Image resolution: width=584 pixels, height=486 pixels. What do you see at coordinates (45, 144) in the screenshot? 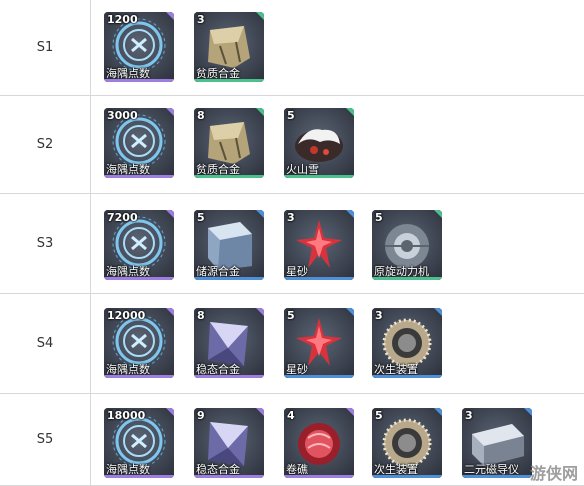
I see `stage-label: S2` at bounding box center [45, 144].